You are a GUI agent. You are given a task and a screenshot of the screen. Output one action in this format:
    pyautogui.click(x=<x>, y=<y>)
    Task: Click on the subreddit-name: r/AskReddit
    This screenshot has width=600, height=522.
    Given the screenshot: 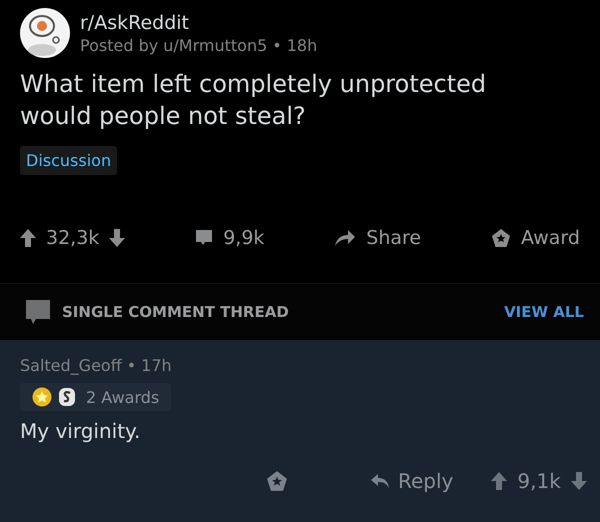 What is the action you would take?
    pyautogui.click(x=199, y=23)
    